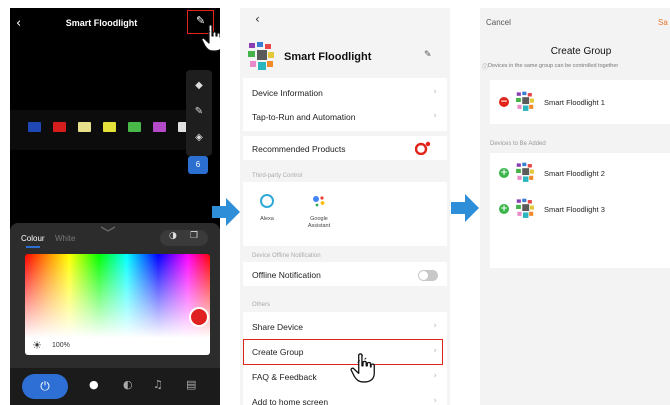  Describe the element at coordinates (277, 327) in the screenshot. I see `share-device-item: Share Device` at that location.